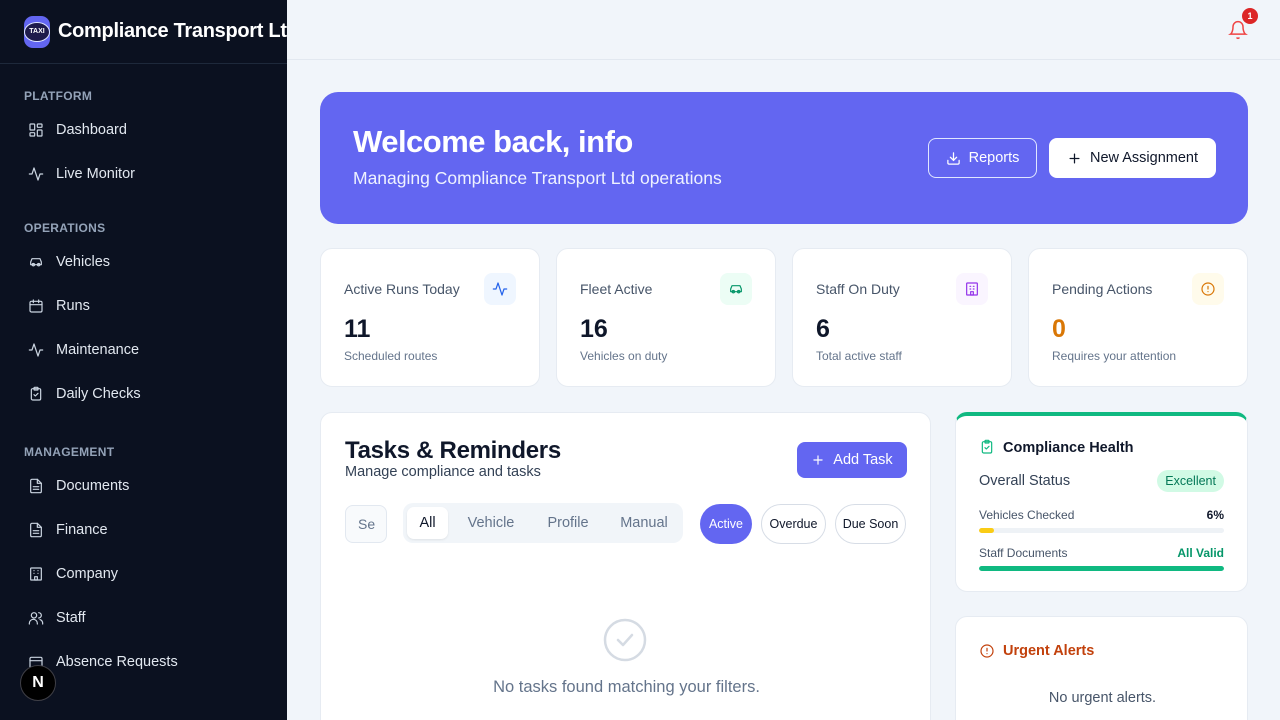 This screenshot has height=720, width=1280. Describe the element at coordinates (98, 350) in the screenshot. I see `sidebar-item-label: Maintenance` at that location.